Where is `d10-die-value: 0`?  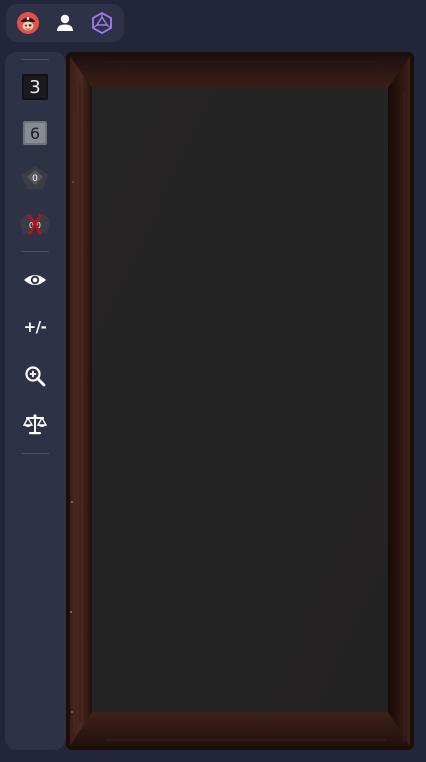 d10-die-value: 0 is located at coordinates (35, 179).